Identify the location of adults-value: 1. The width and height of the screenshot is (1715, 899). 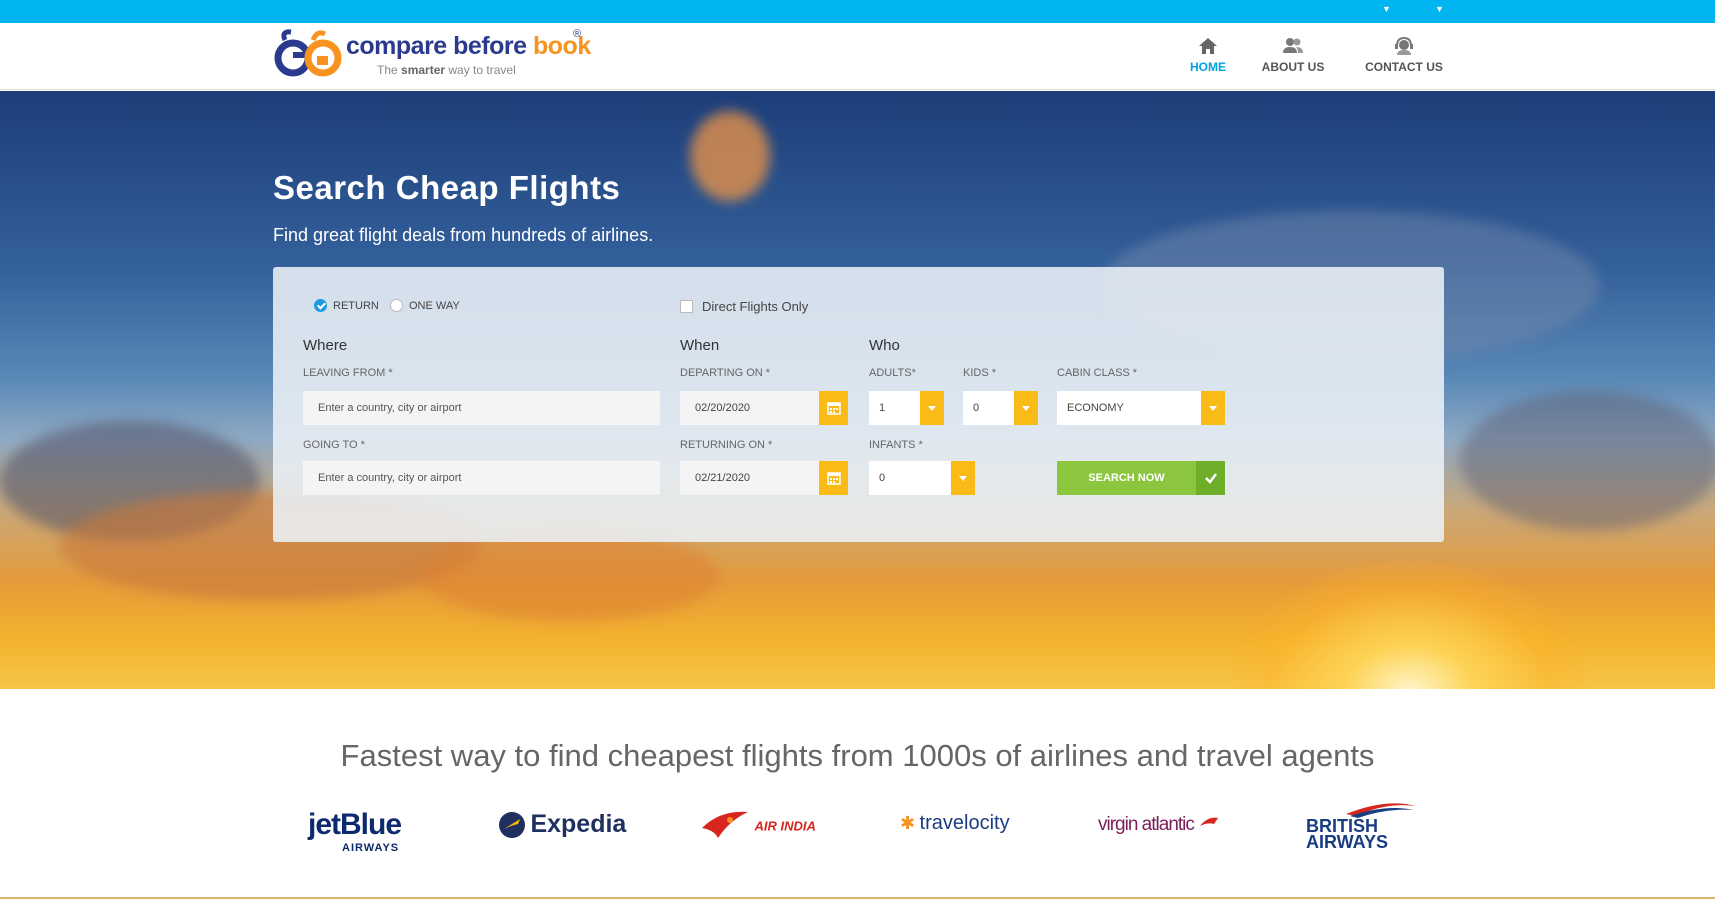
(882, 408).